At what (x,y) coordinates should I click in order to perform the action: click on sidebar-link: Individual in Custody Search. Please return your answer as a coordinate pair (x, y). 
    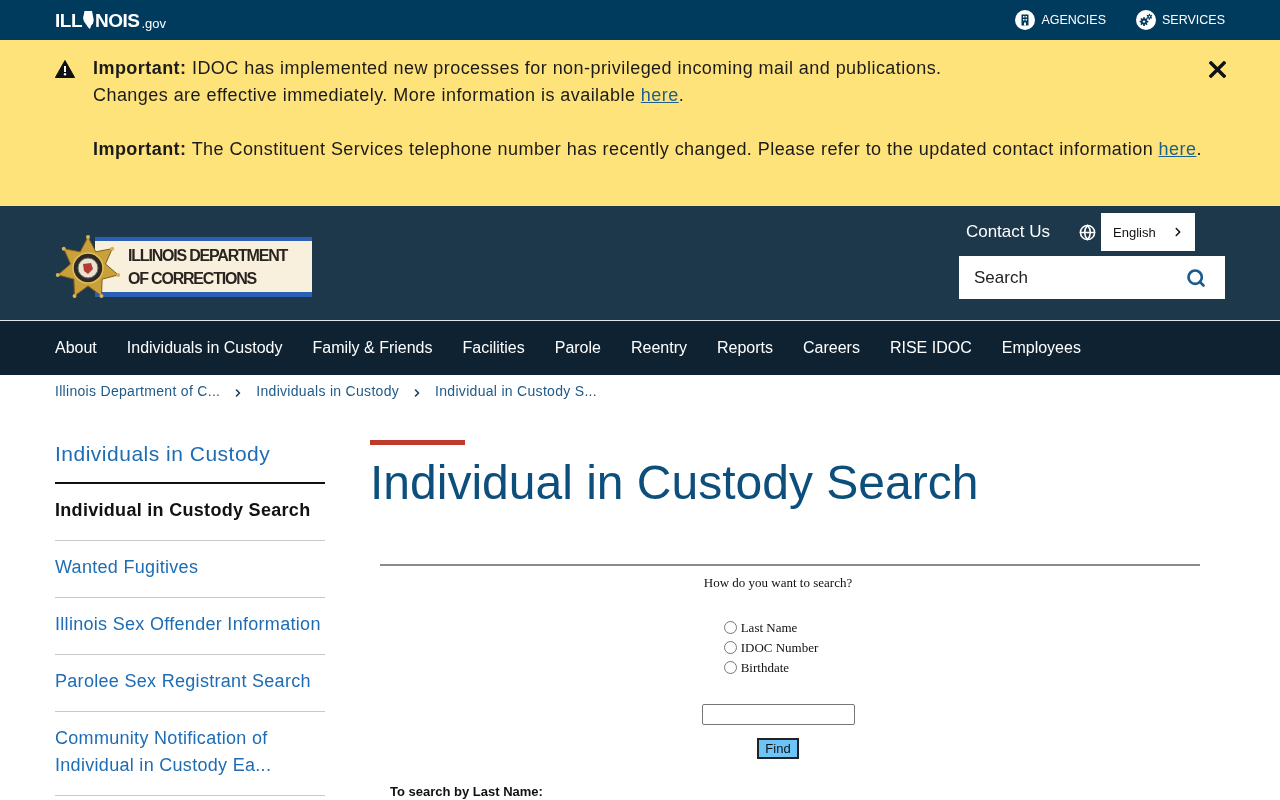
    Looking at the image, I should click on (190, 512).